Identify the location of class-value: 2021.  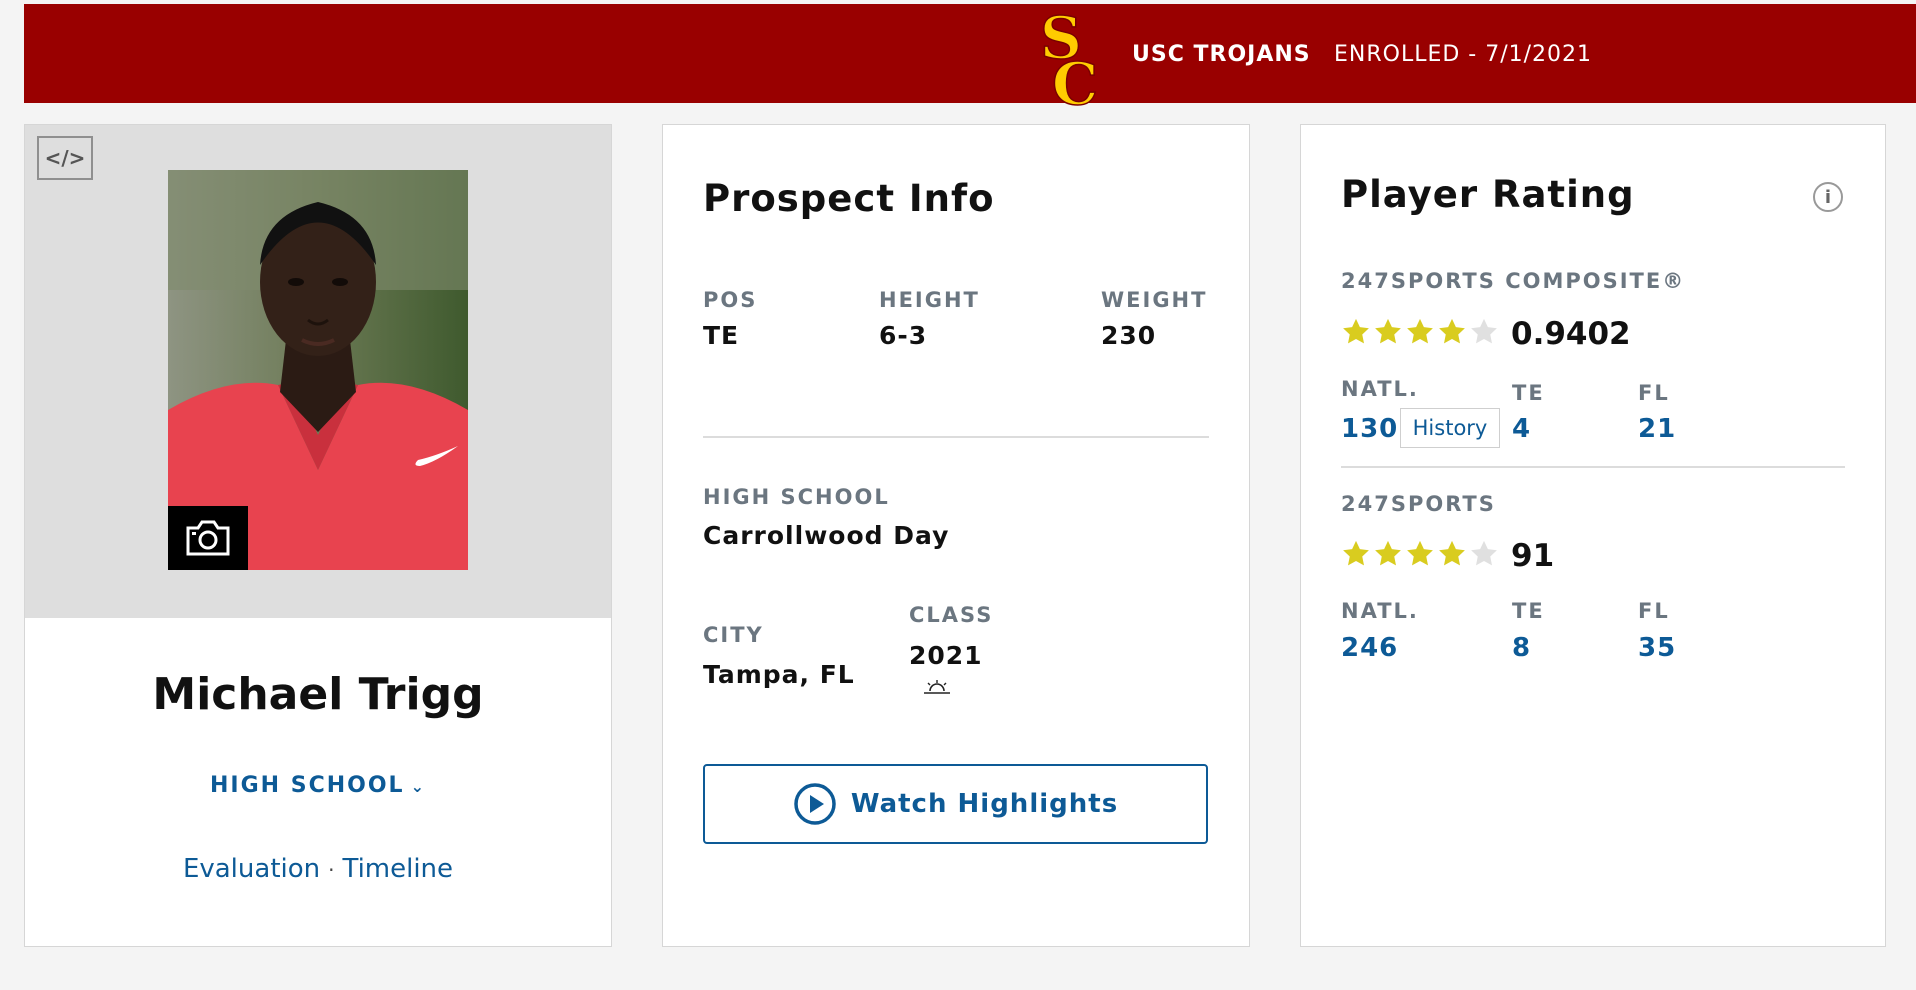
(946, 655).